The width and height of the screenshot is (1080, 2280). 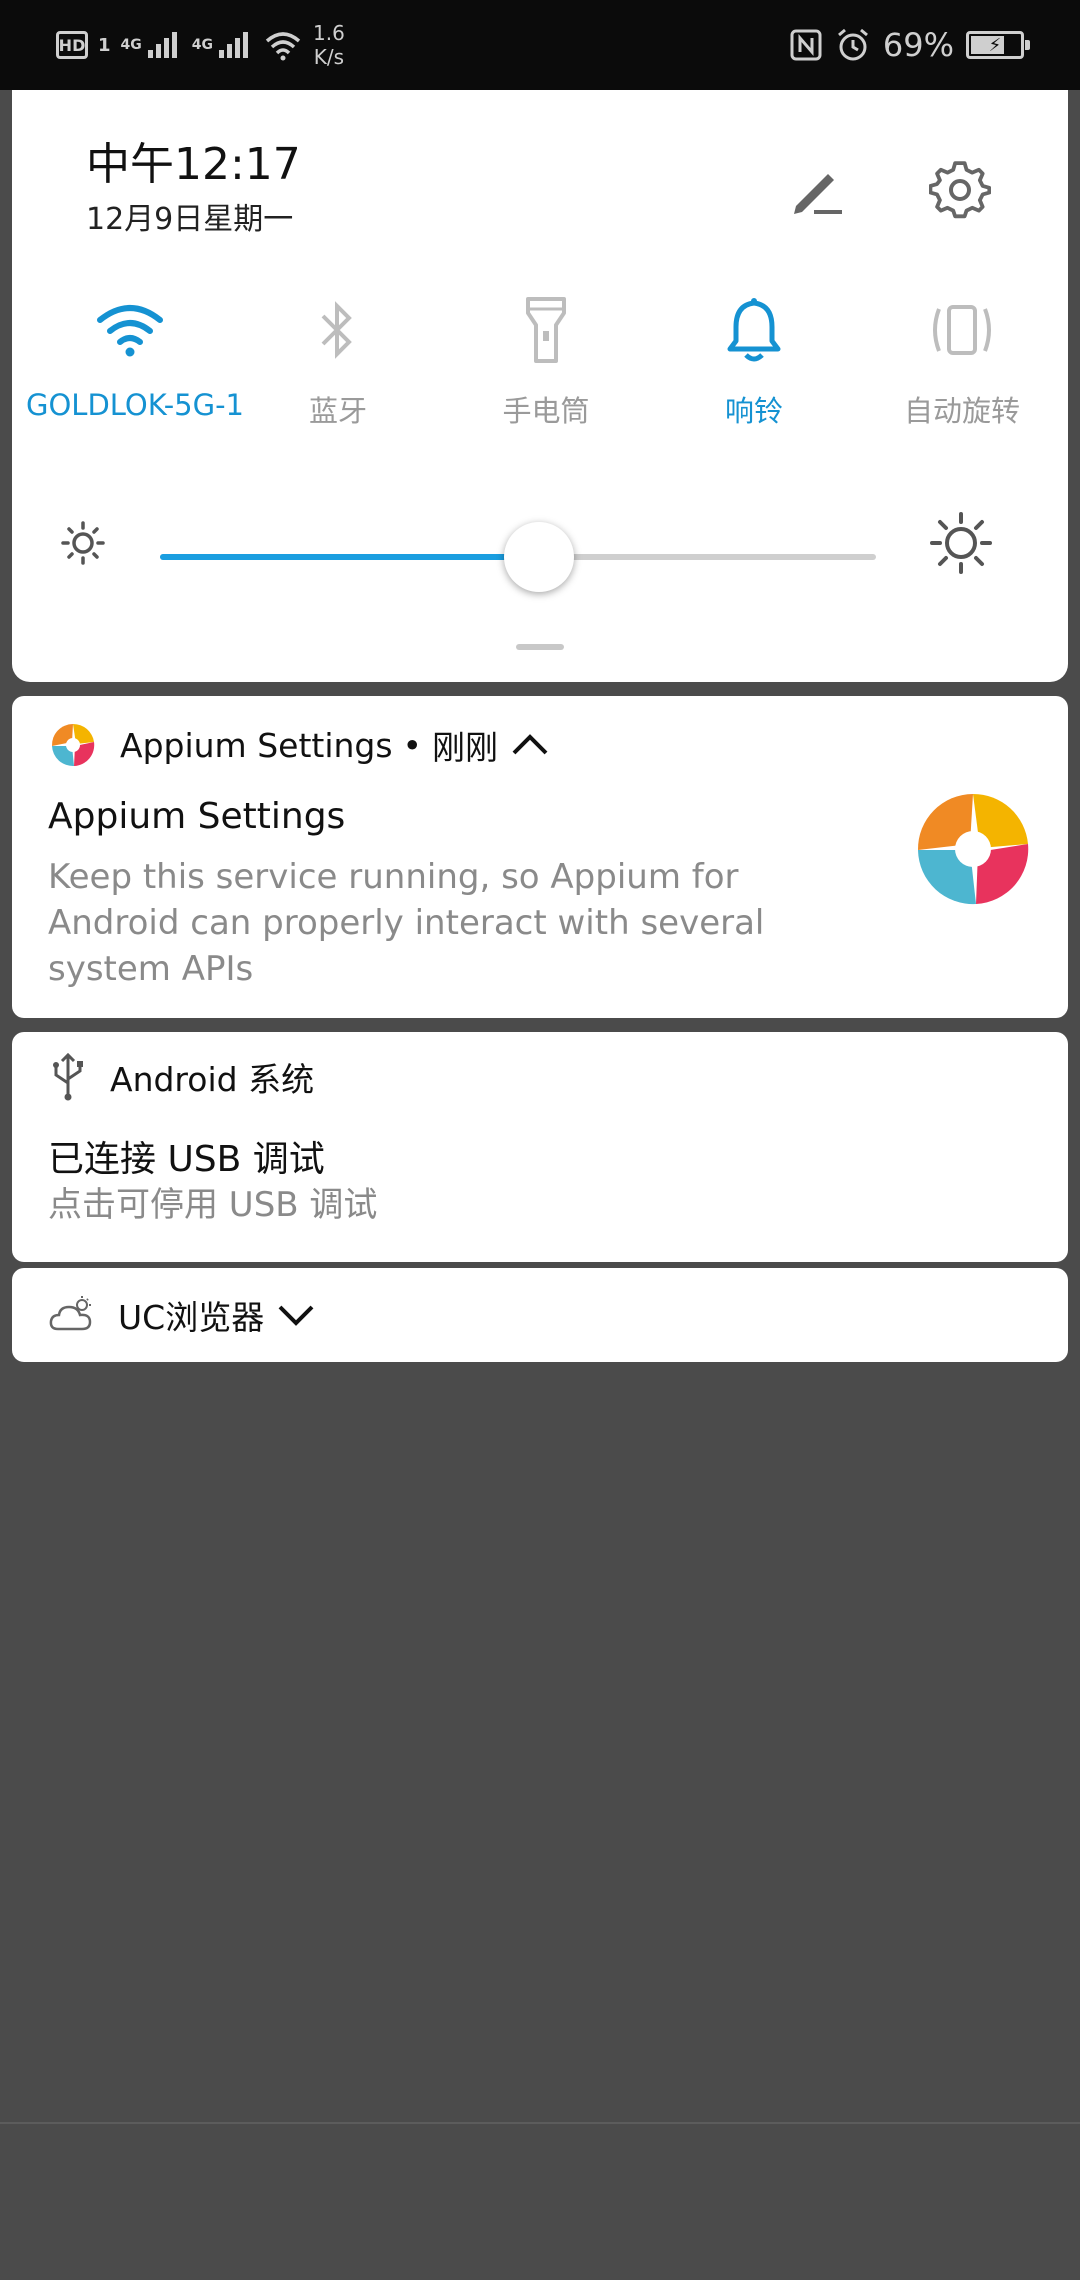 I want to click on weather-cloud-icon, so click(x=70, y=1313).